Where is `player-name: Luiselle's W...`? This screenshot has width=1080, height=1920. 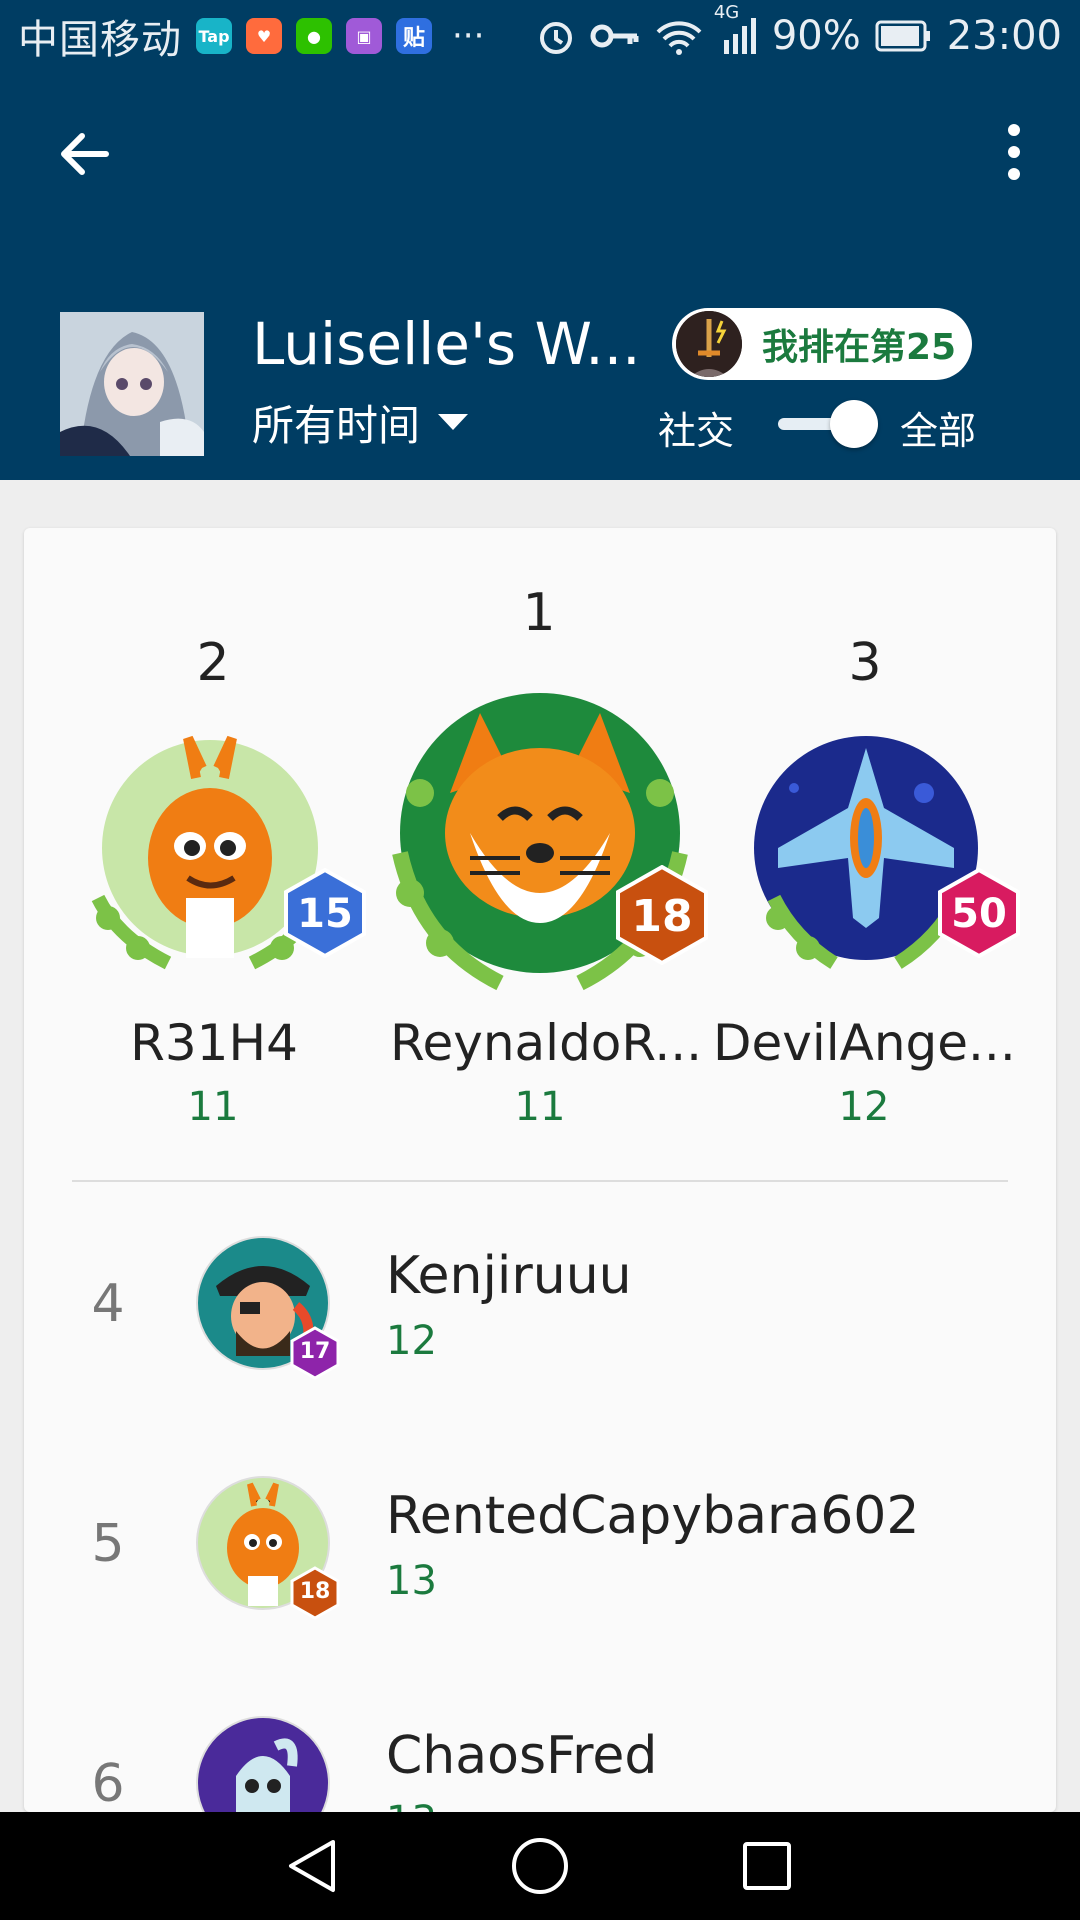
player-name: Luiselle's W... is located at coordinates (446, 344).